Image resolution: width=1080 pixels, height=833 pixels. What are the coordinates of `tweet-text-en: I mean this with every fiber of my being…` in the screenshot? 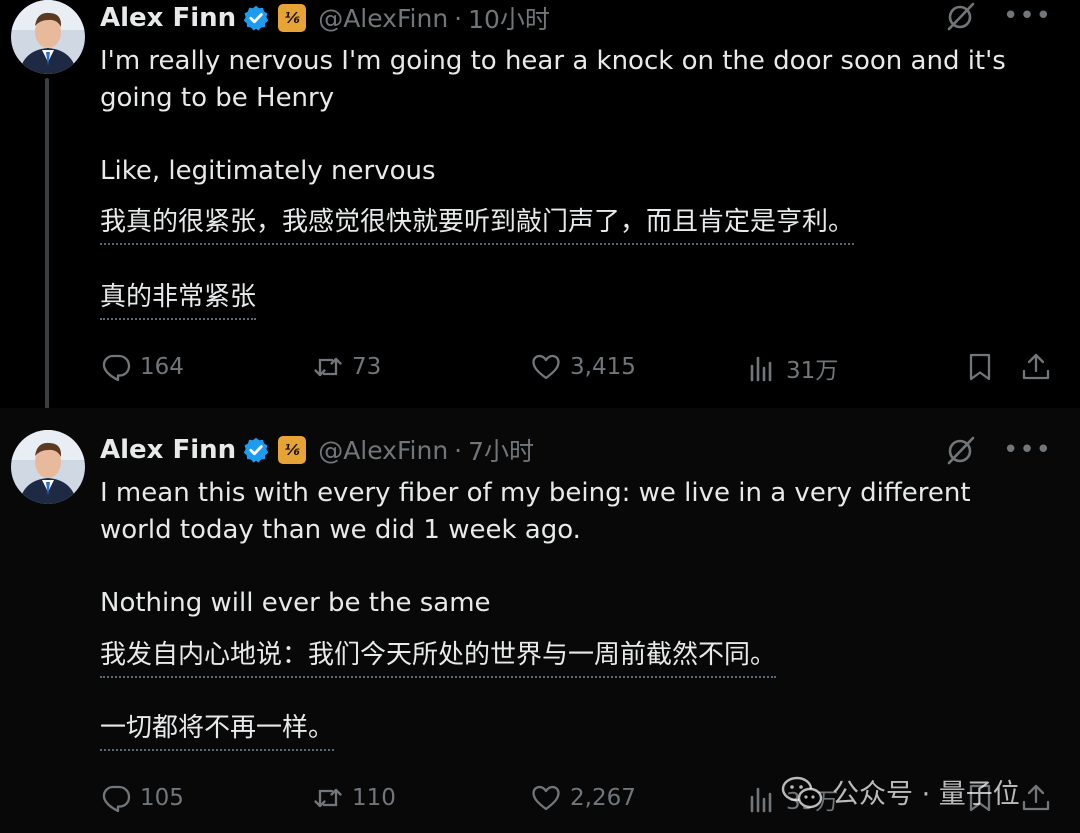 It's located at (535, 511).